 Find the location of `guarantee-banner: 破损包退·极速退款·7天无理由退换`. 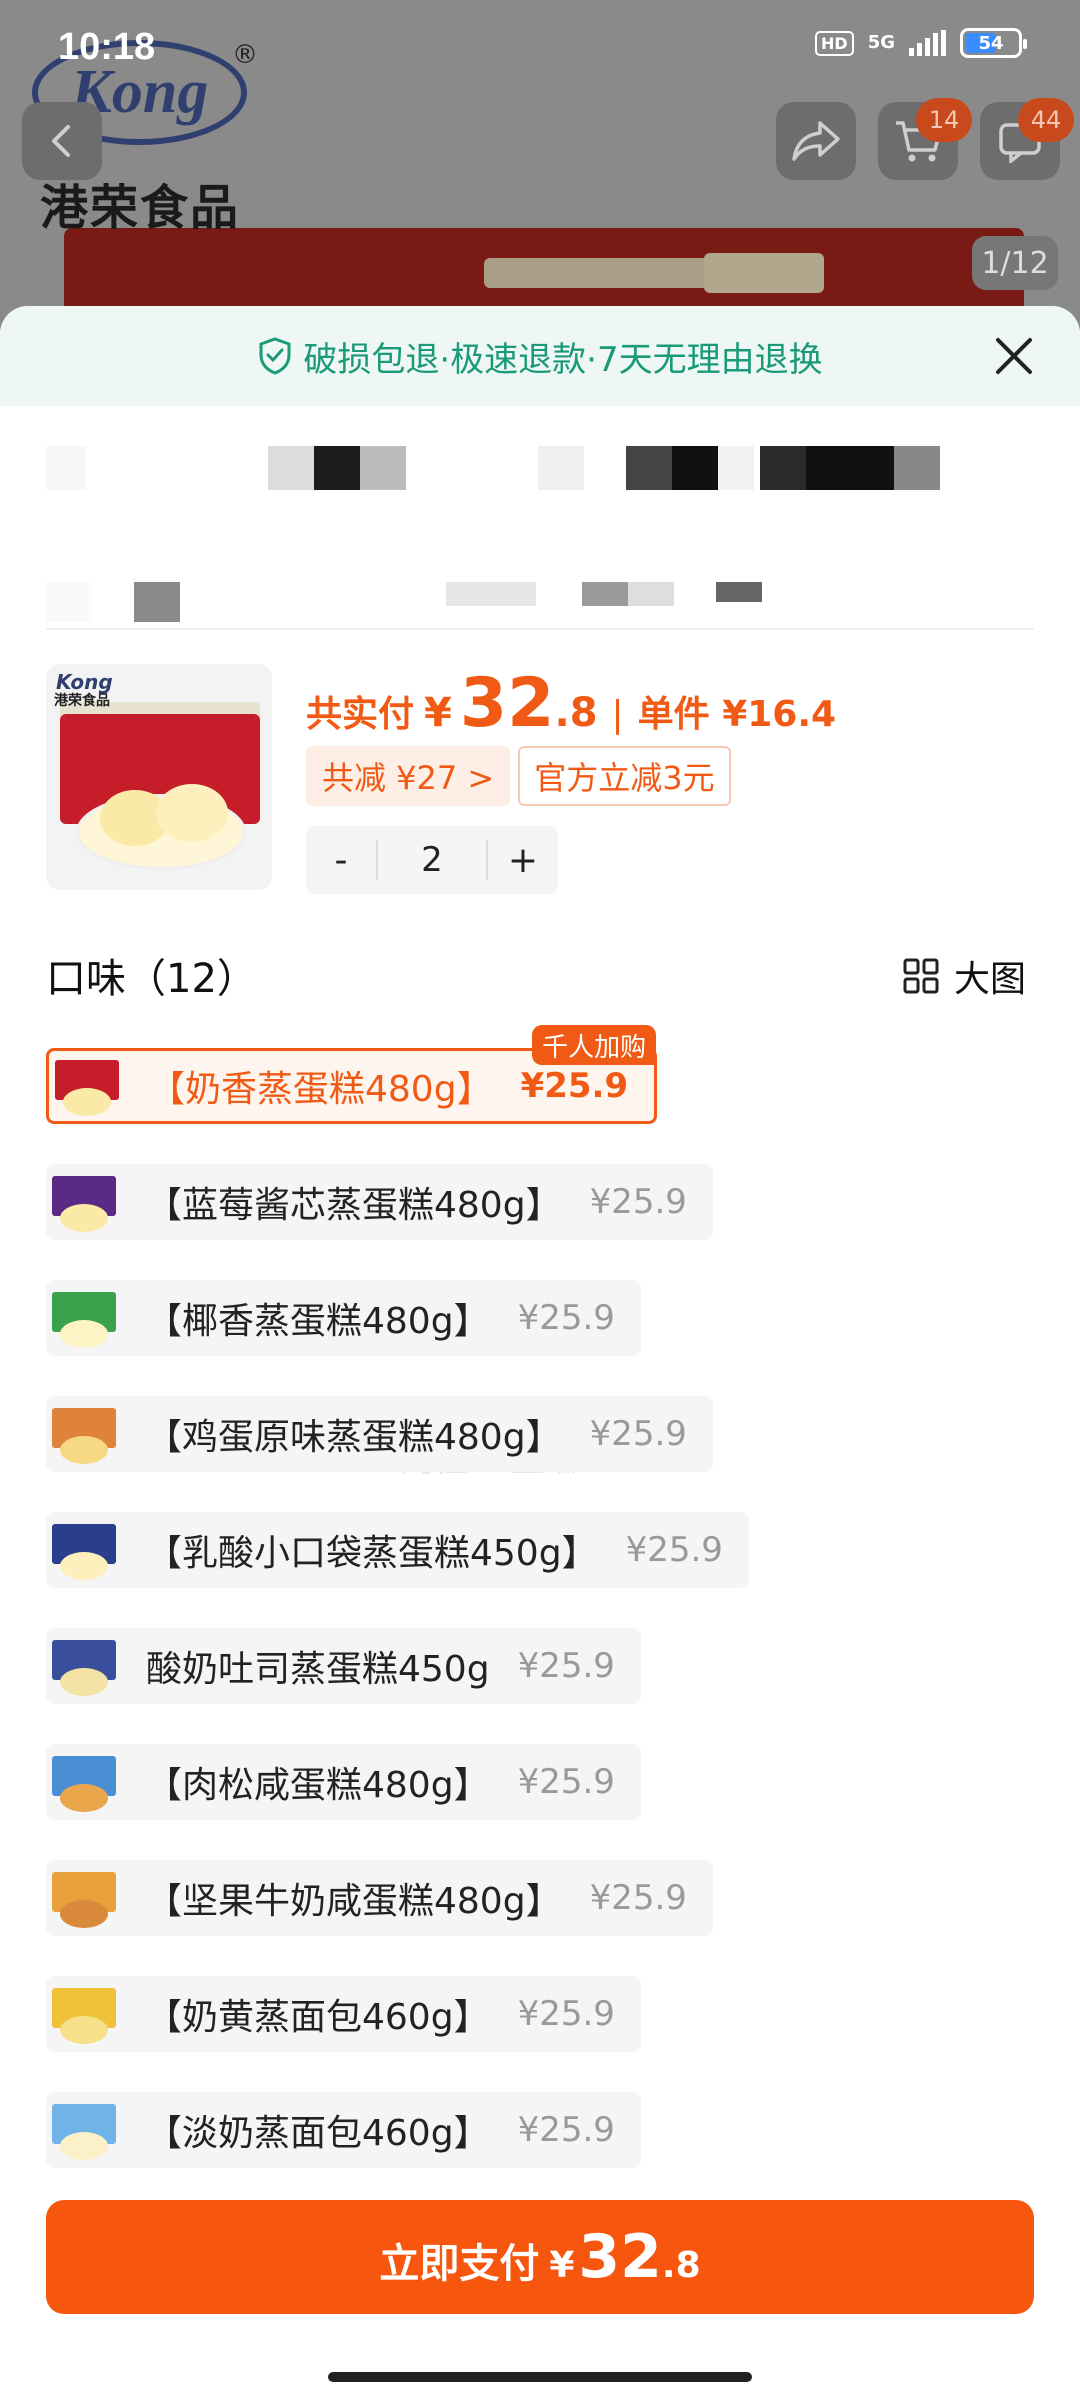

guarantee-banner: 破损包退·极速退款·7天无理由退换 is located at coordinates (540, 356).